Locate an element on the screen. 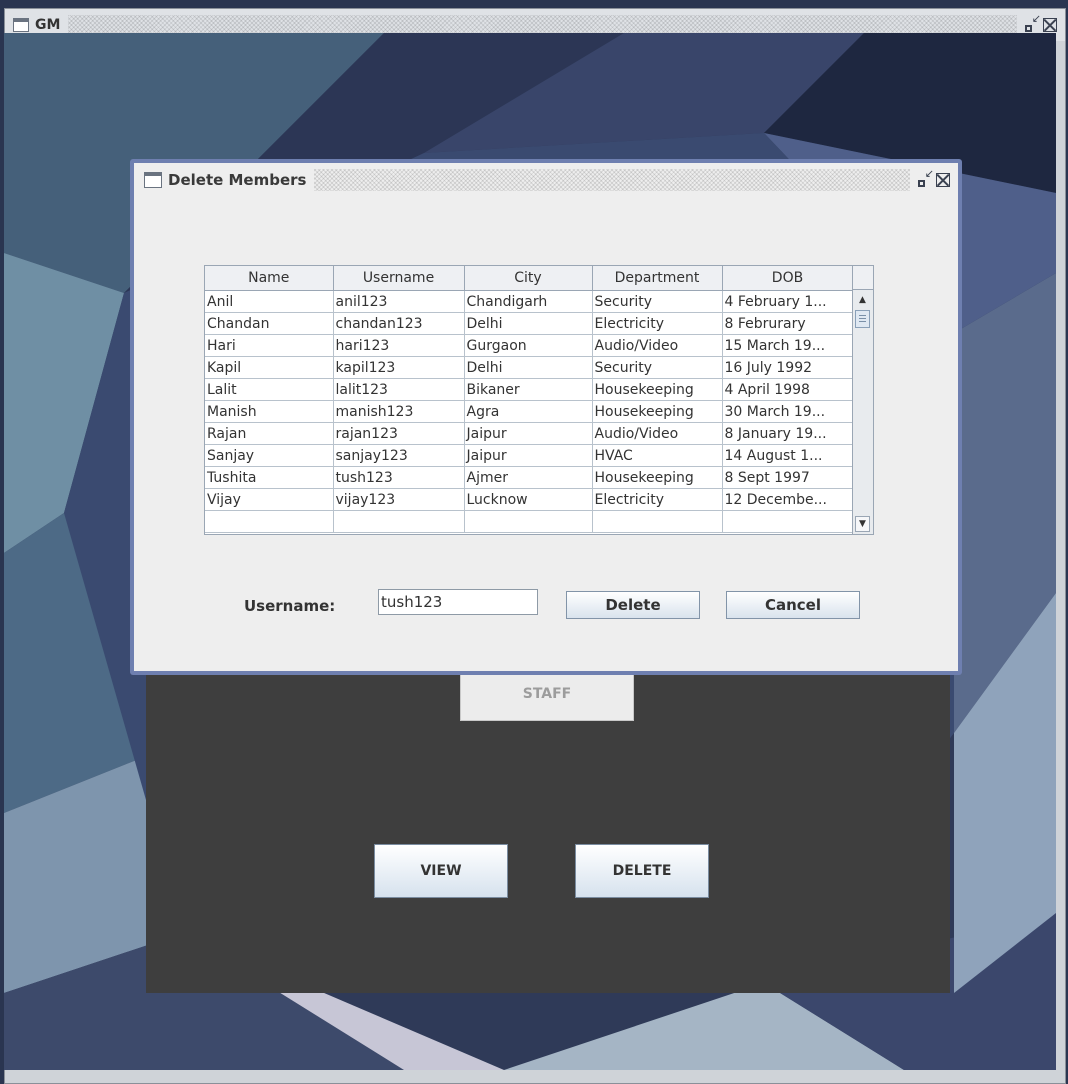 The height and width of the screenshot is (1084, 1068). main-window-title: GM is located at coordinates (48, 25).